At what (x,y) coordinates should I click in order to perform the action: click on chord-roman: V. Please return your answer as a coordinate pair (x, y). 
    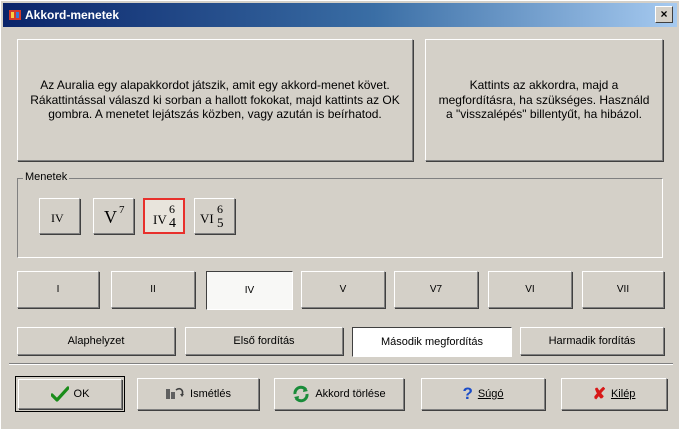
    Looking at the image, I should click on (110, 217).